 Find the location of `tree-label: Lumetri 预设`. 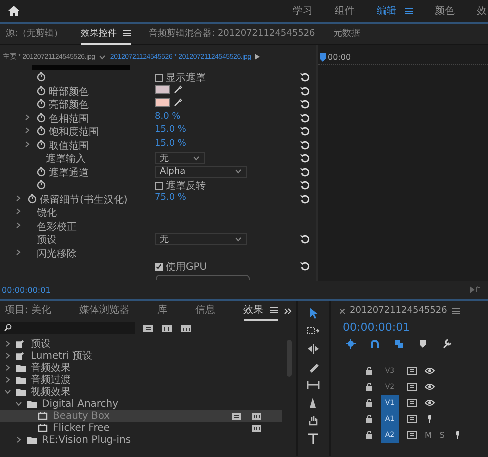

tree-label: Lumetri 预设 is located at coordinates (62, 356).